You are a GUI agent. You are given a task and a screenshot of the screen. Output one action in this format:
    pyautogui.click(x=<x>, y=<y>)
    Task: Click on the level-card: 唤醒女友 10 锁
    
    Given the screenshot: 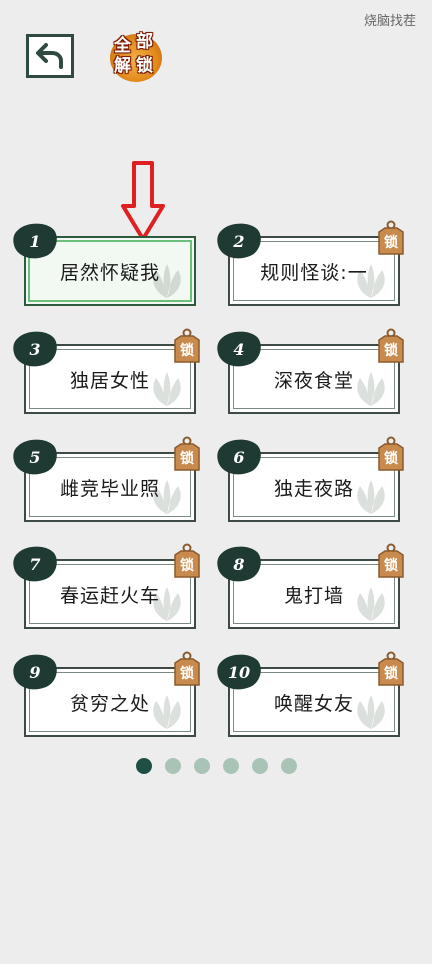 What is the action you would take?
    pyautogui.click(x=310, y=694)
    